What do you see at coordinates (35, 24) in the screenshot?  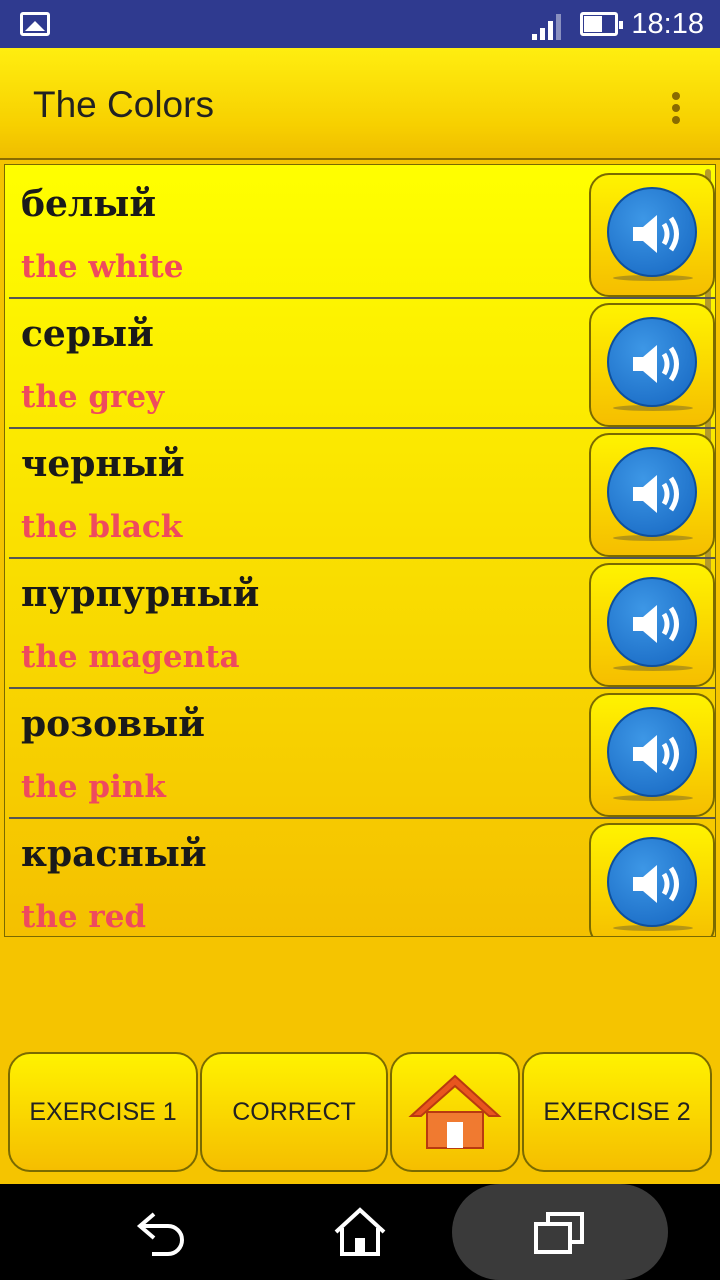 I see `gallery-icon` at bounding box center [35, 24].